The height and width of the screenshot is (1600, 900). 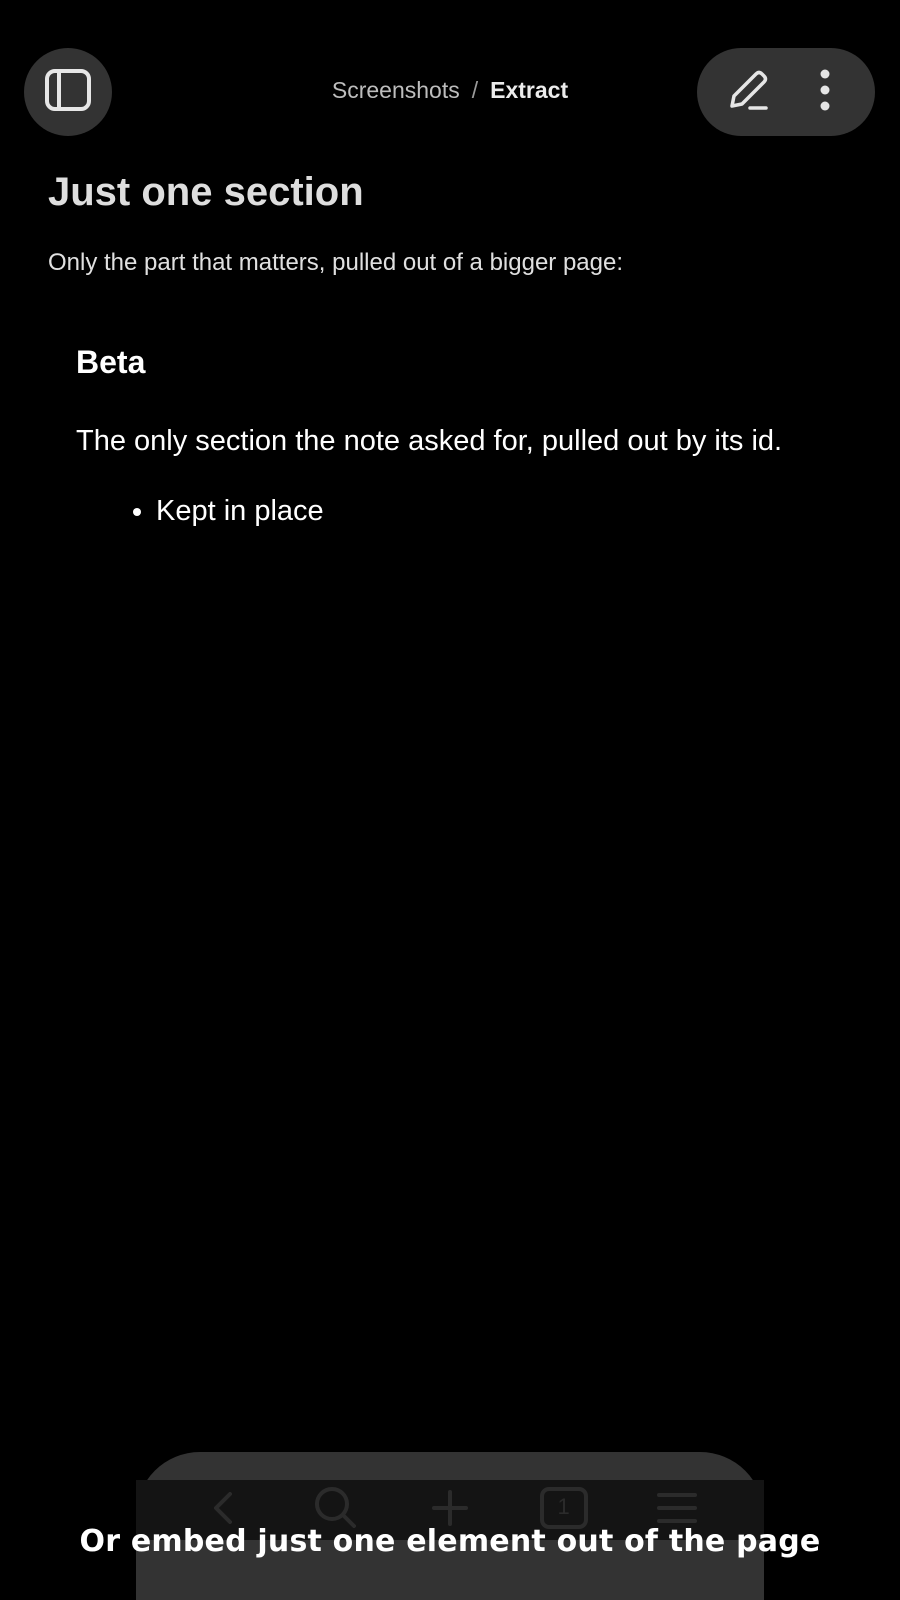 I want to click on edit-button, so click(x=748, y=92).